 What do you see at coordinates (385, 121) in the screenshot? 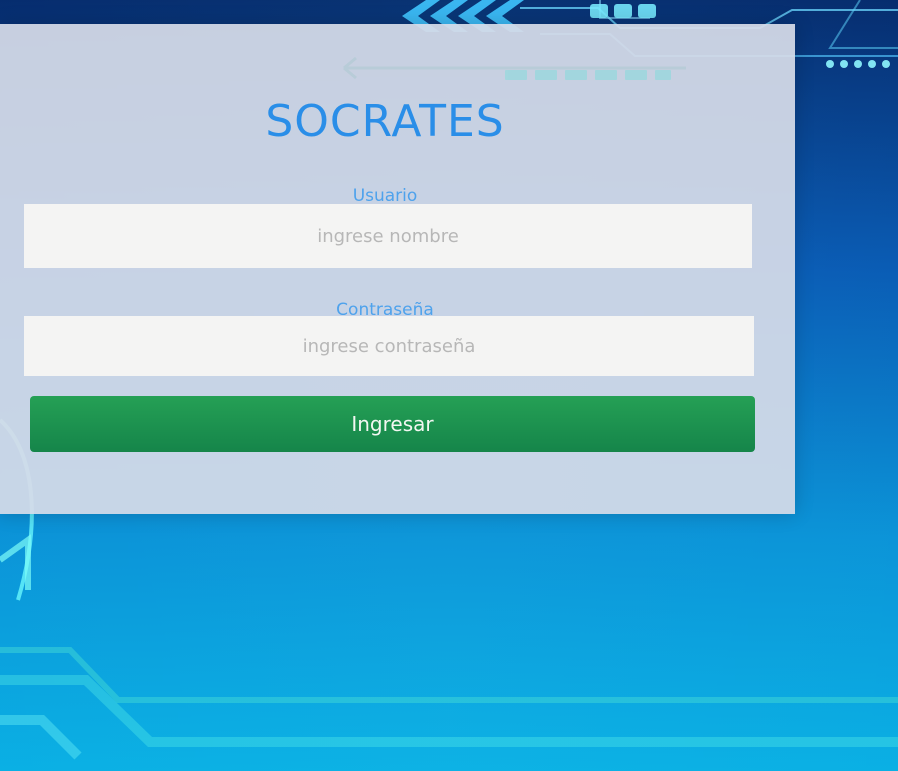
I see `page-title: SOCRATES` at bounding box center [385, 121].